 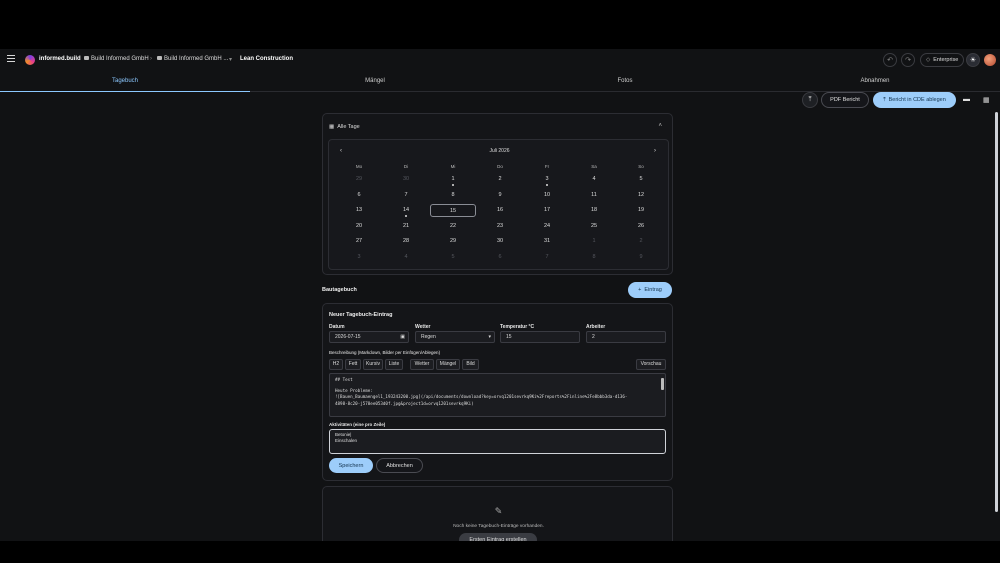 What do you see at coordinates (655, 151) in the screenshot?
I see `next-month-icon: ›` at bounding box center [655, 151].